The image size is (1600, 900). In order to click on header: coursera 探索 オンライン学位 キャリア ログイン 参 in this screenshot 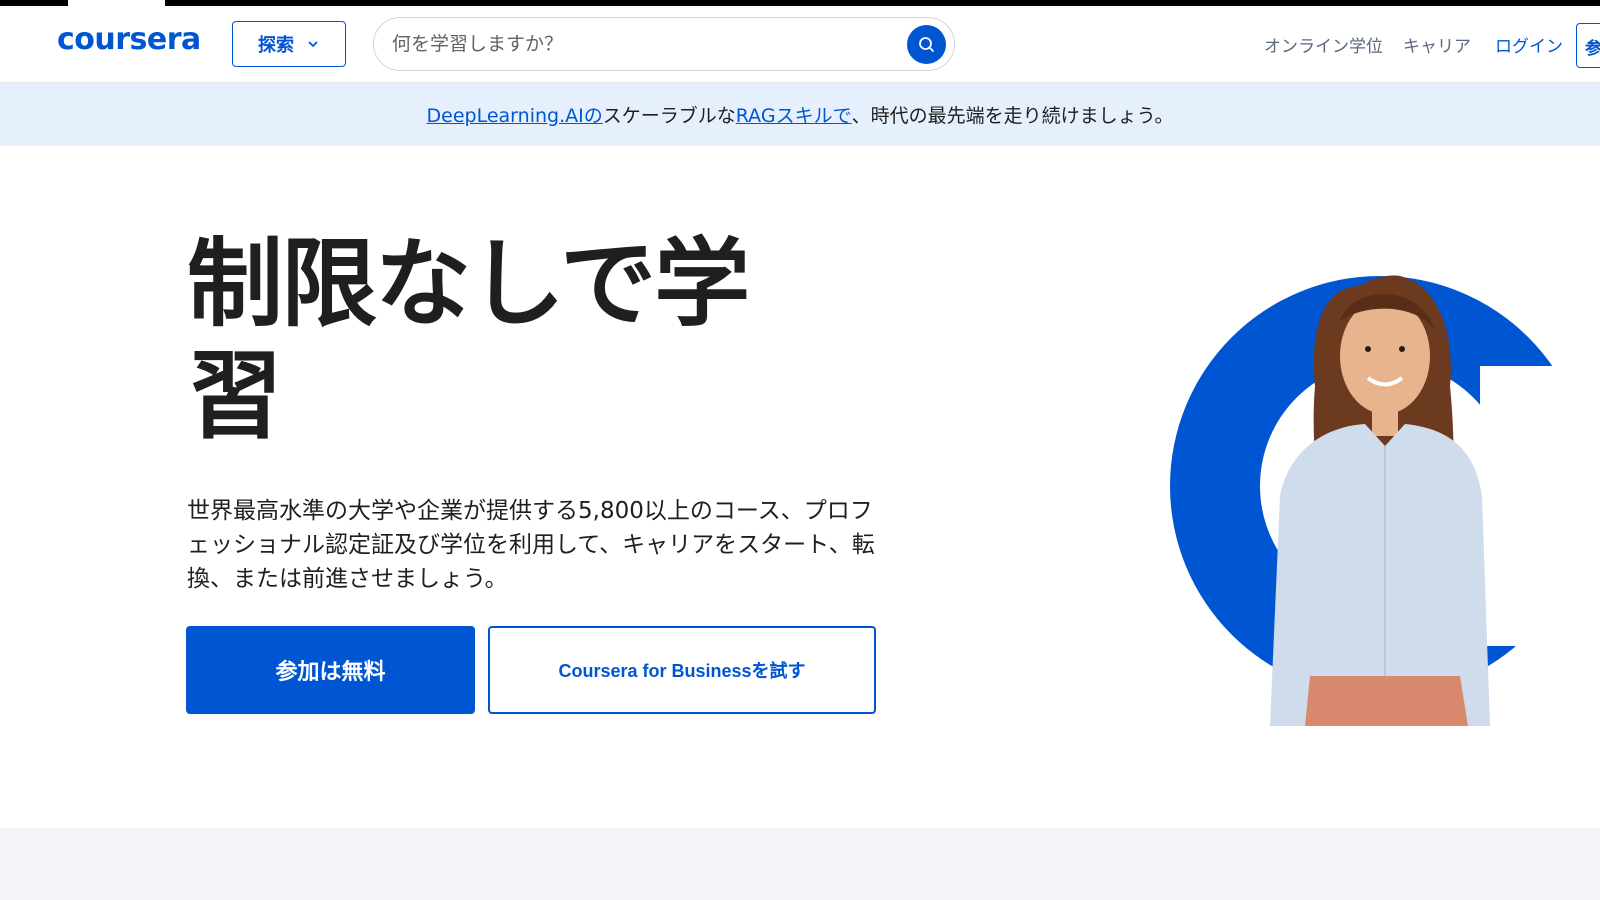, I will do `click(800, 44)`.